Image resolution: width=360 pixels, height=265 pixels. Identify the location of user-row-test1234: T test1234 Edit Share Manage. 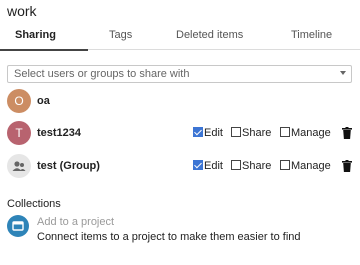
(180, 134).